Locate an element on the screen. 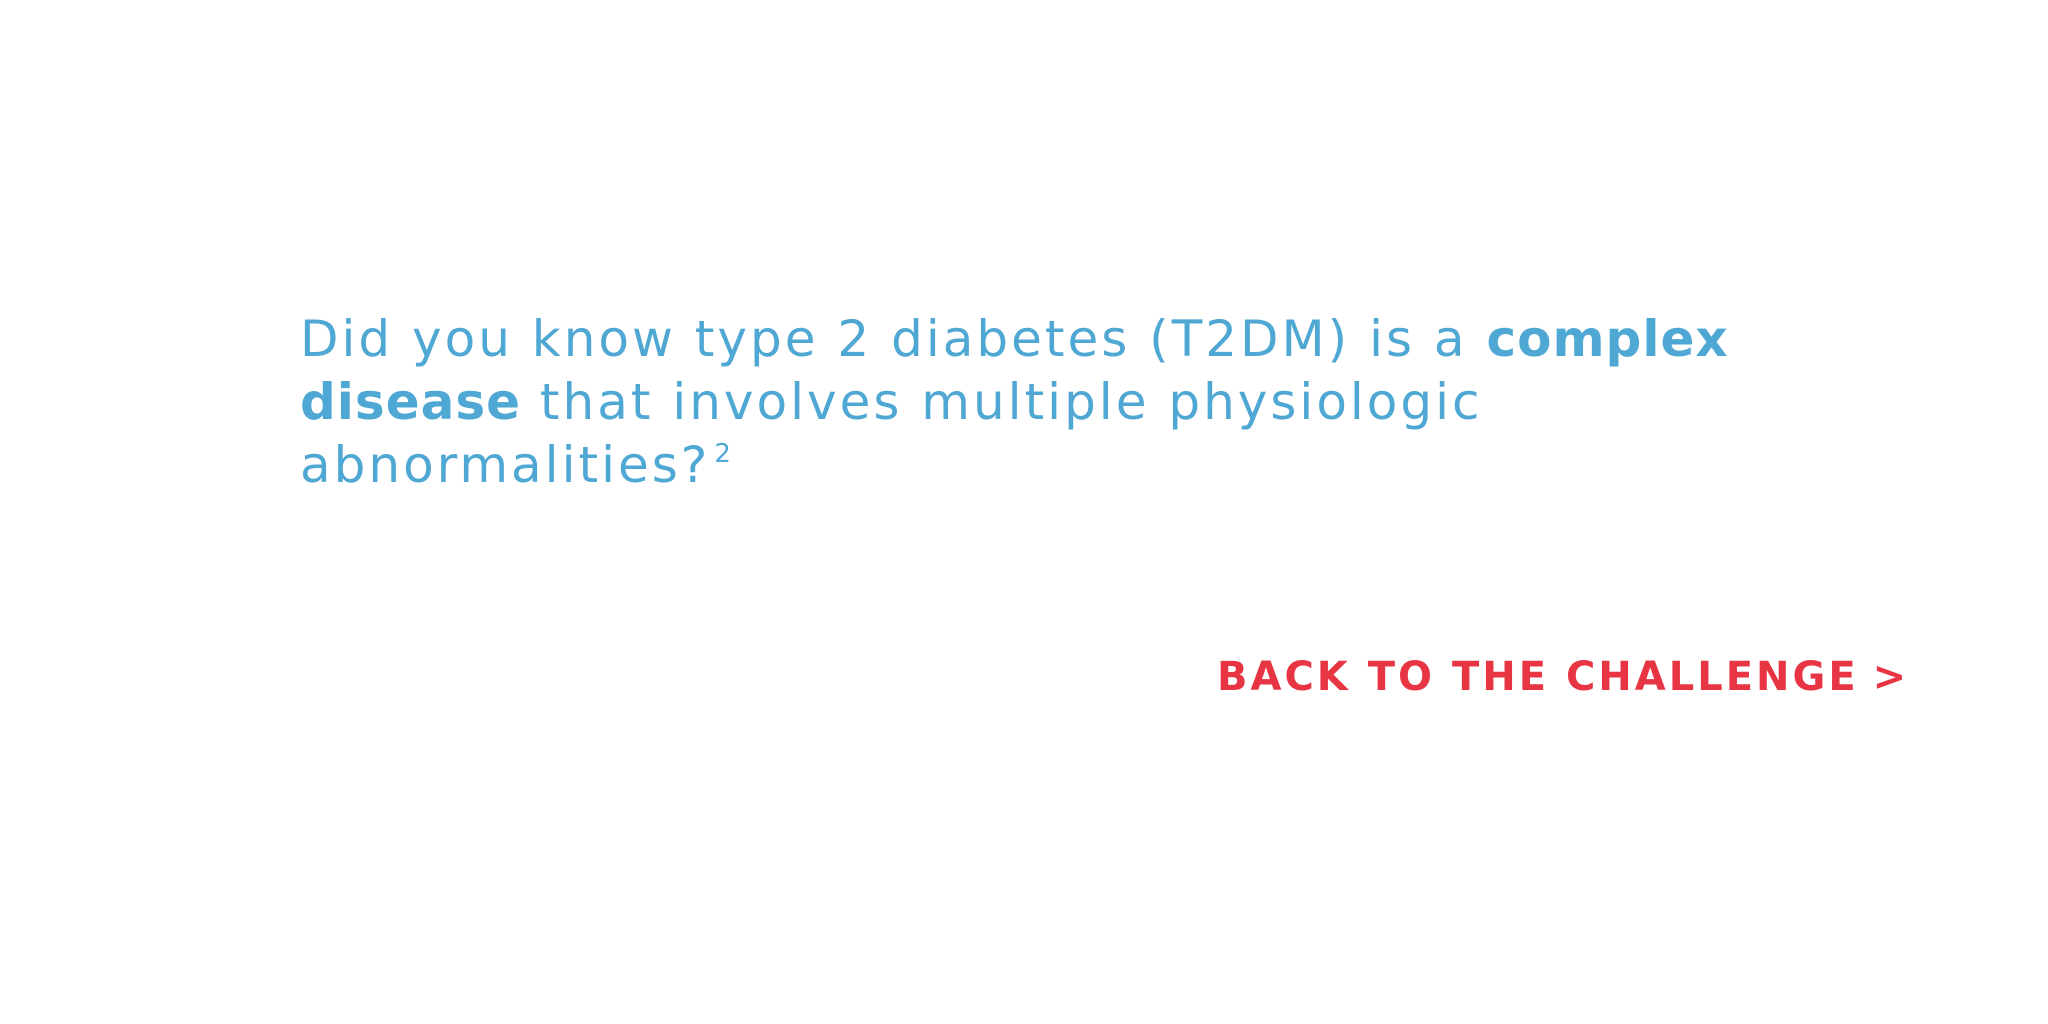 This screenshot has height=1024, width=2048. back-to-challenge-label: BACK TO THE CHALLENGE is located at coordinates (1538, 677).